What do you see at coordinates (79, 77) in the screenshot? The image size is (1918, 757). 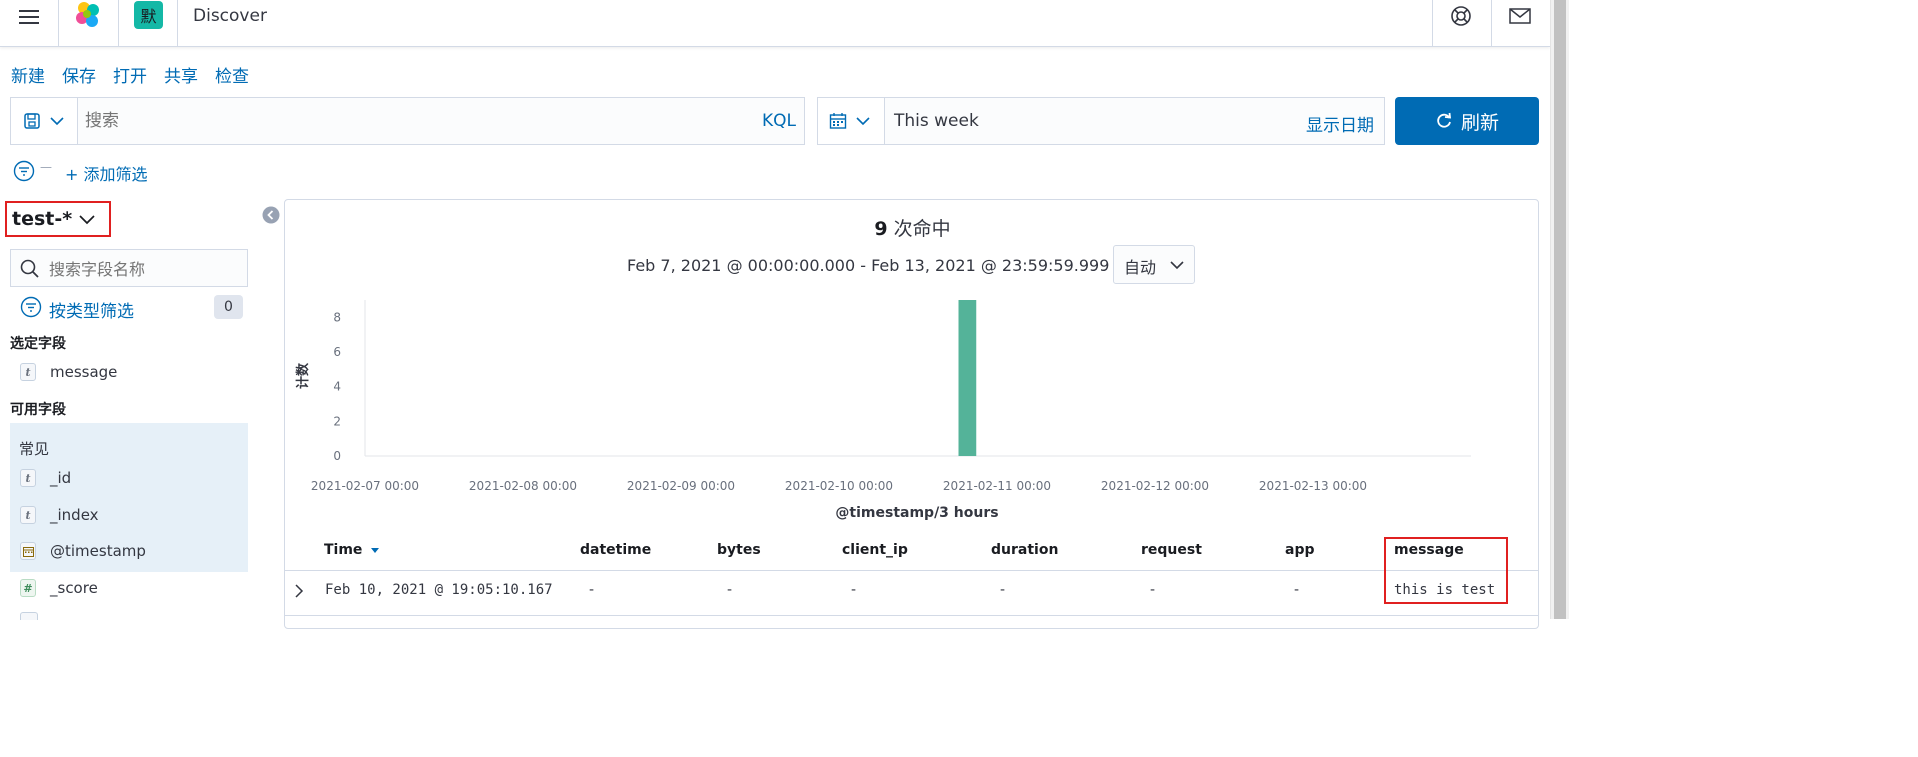 I see `save-link: 保存` at bounding box center [79, 77].